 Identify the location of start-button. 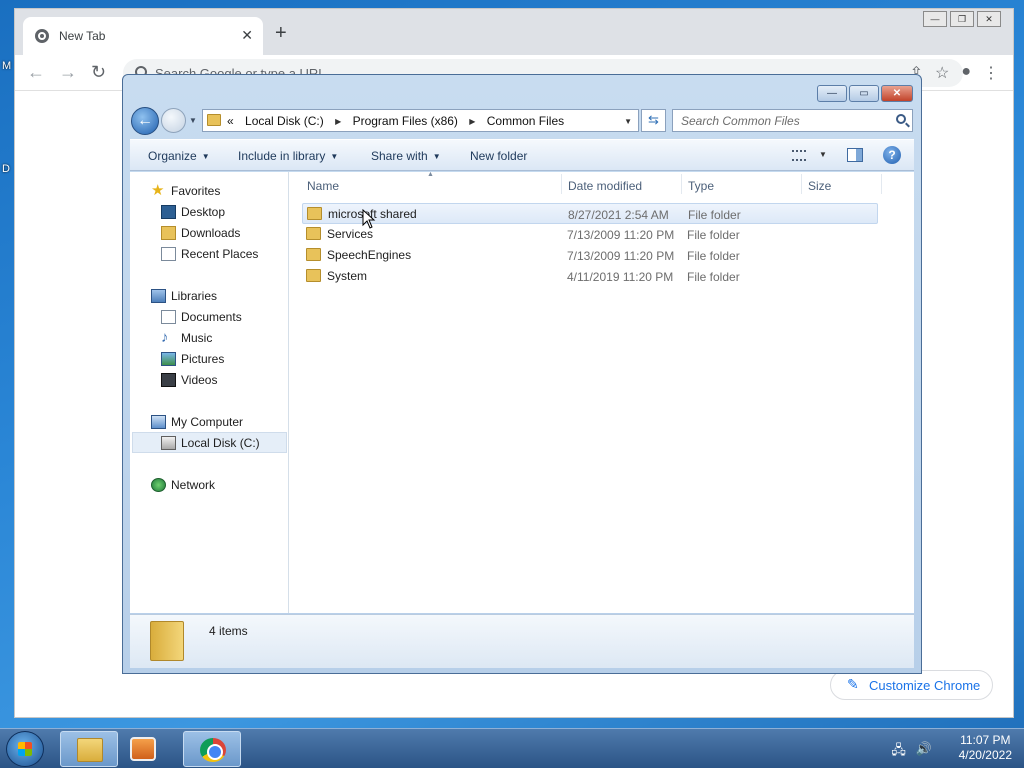
(25, 749).